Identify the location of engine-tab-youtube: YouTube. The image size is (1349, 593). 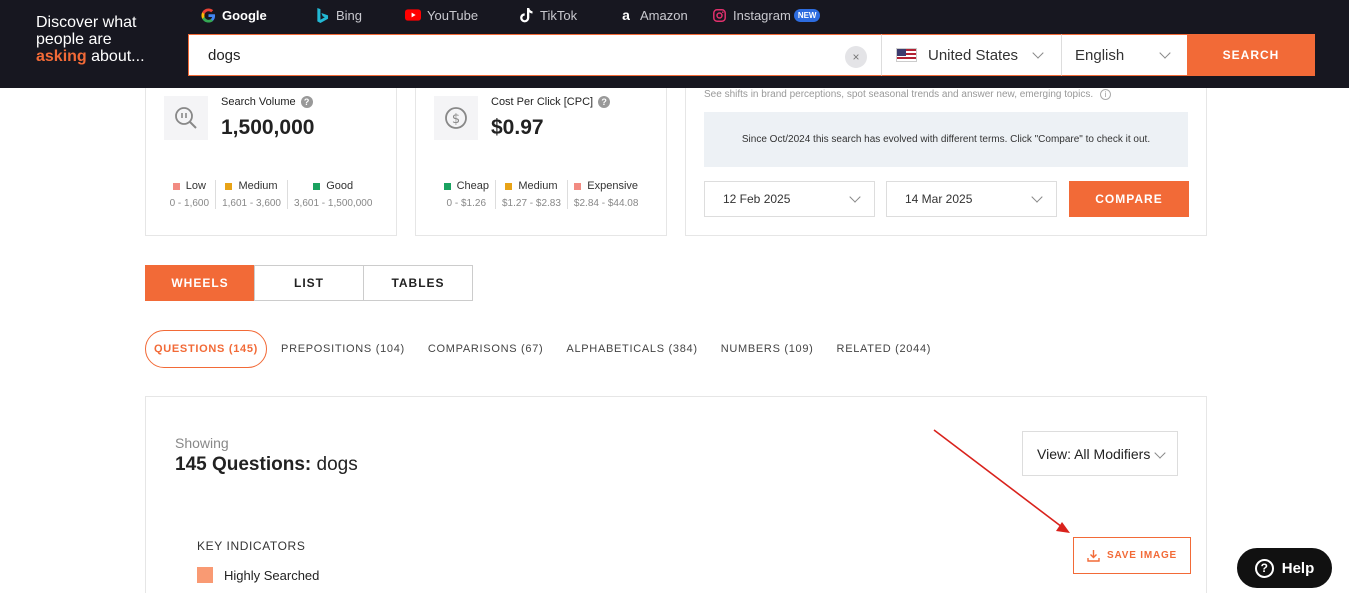
(441, 15).